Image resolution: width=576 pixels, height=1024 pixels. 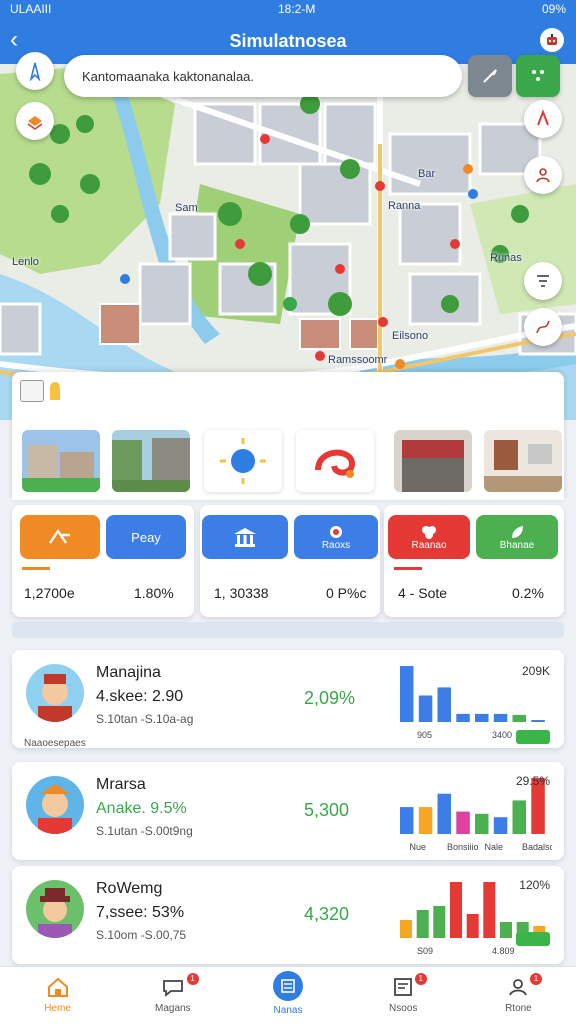 What do you see at coordinates (528, 593) in the screenshot?
I see `stat-percent: 0.2%` at bounding box center [528, 593].